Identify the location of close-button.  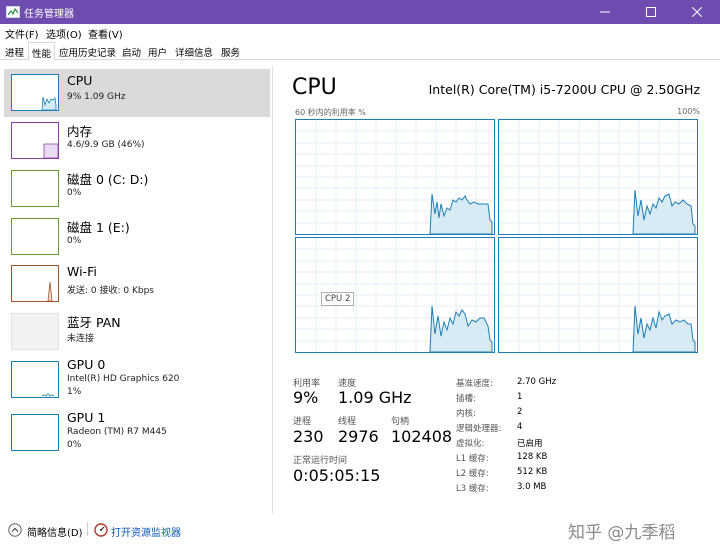
(697, 12).